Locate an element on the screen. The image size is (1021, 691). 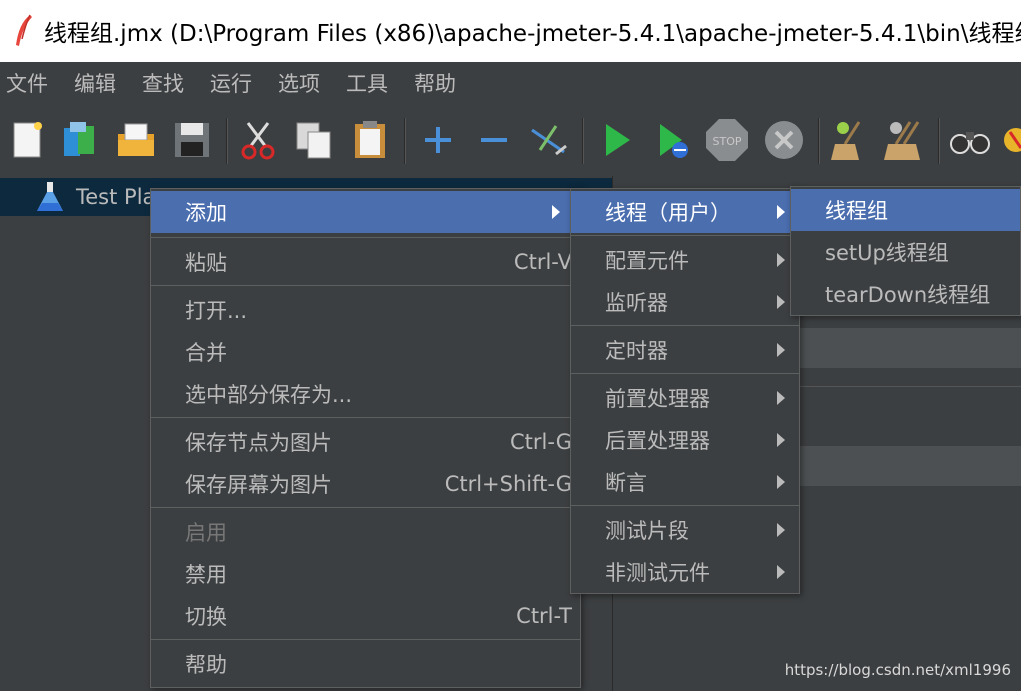
menu-item-merge: 合并 is located at coordinates (365, 352).